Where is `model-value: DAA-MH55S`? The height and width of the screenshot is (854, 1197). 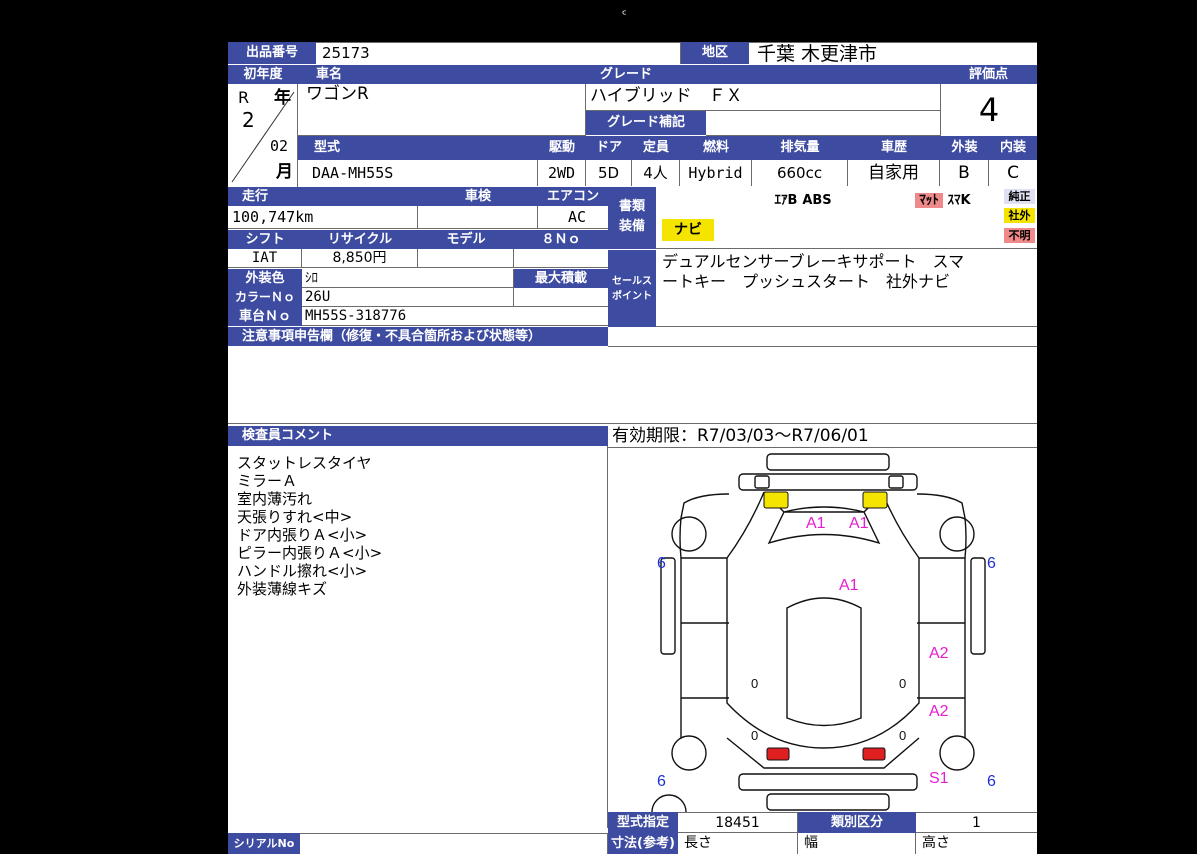 model-value: DAA-MH55S is located at coordinates (418, 173).